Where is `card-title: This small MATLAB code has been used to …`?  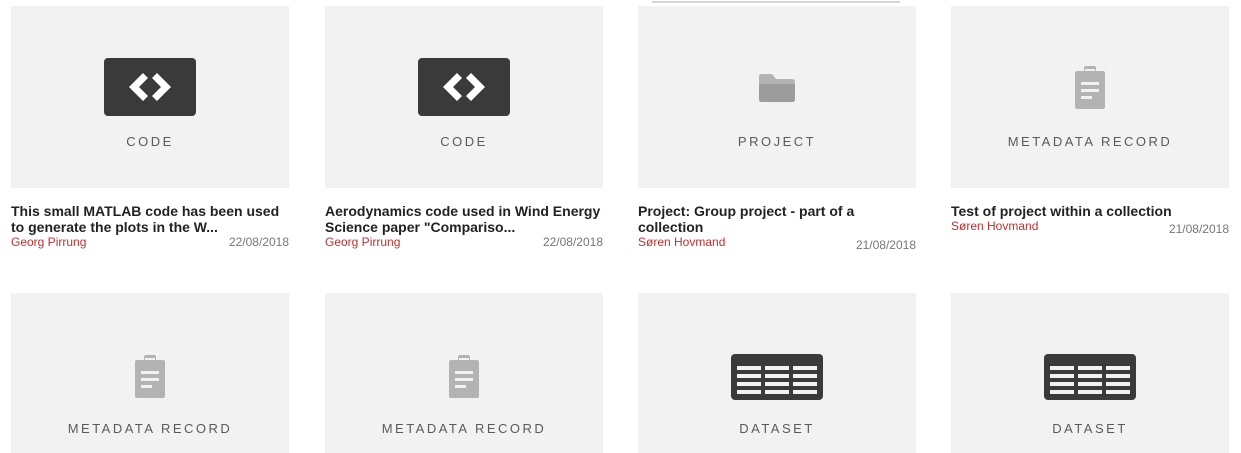
card-title: This small MATLAB code has been used to … is located at coordinates (150, 219).